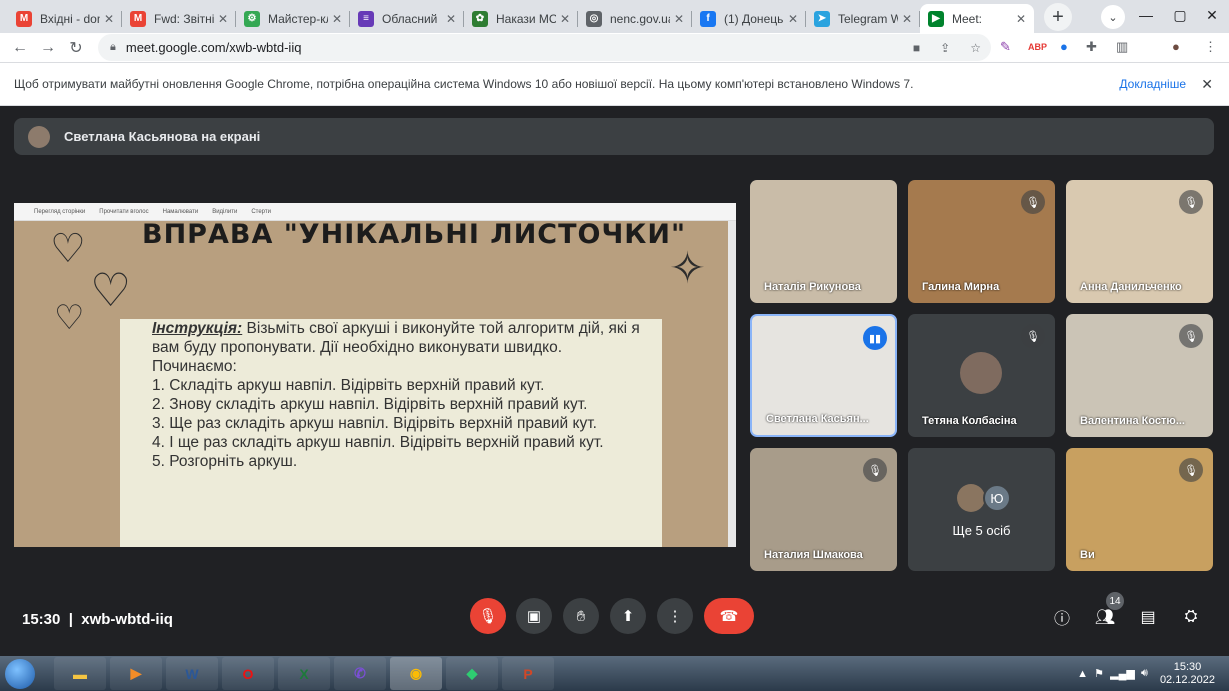 The width and height of the screenshot is (1229, 691). I want to click on adblock-icon: ABP, so click(1037, 47).